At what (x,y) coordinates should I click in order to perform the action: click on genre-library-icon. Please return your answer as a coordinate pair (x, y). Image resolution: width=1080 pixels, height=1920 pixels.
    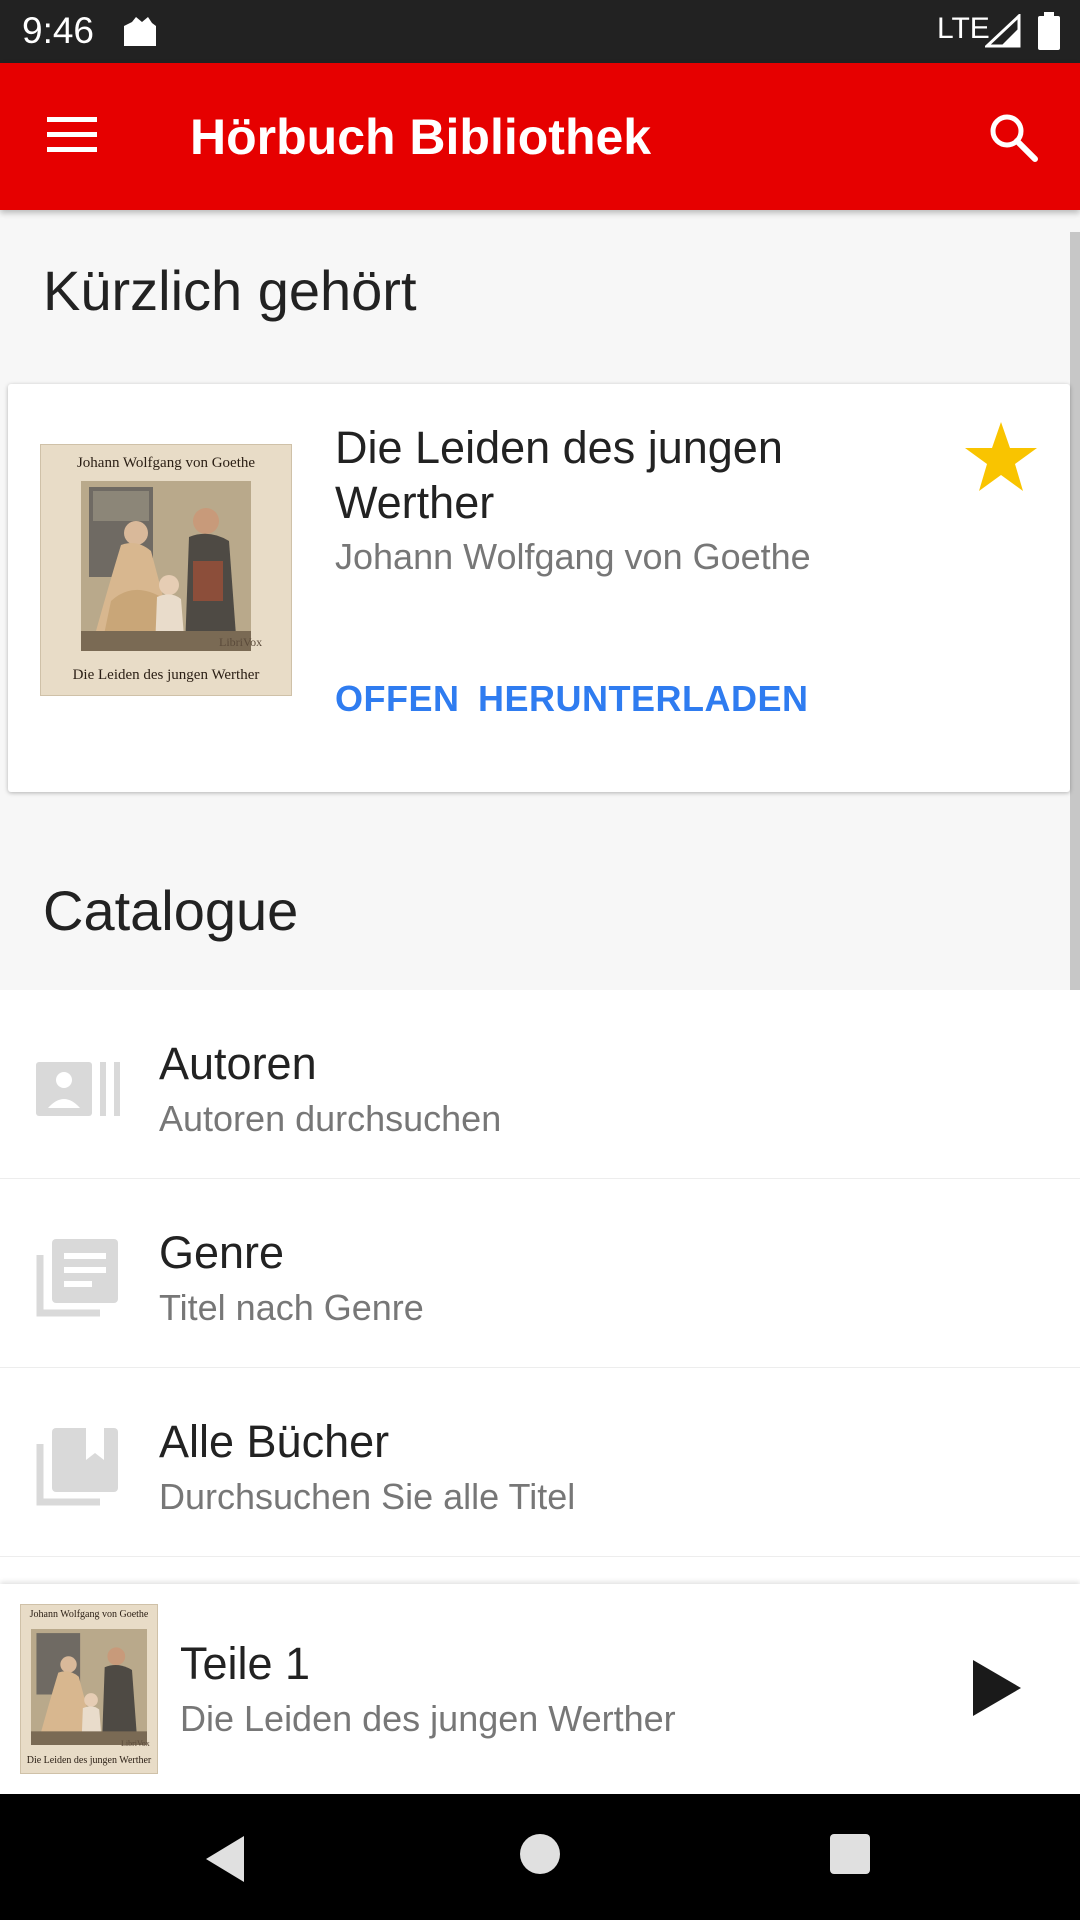
    Looking at the image, I should click on (77, 1278).